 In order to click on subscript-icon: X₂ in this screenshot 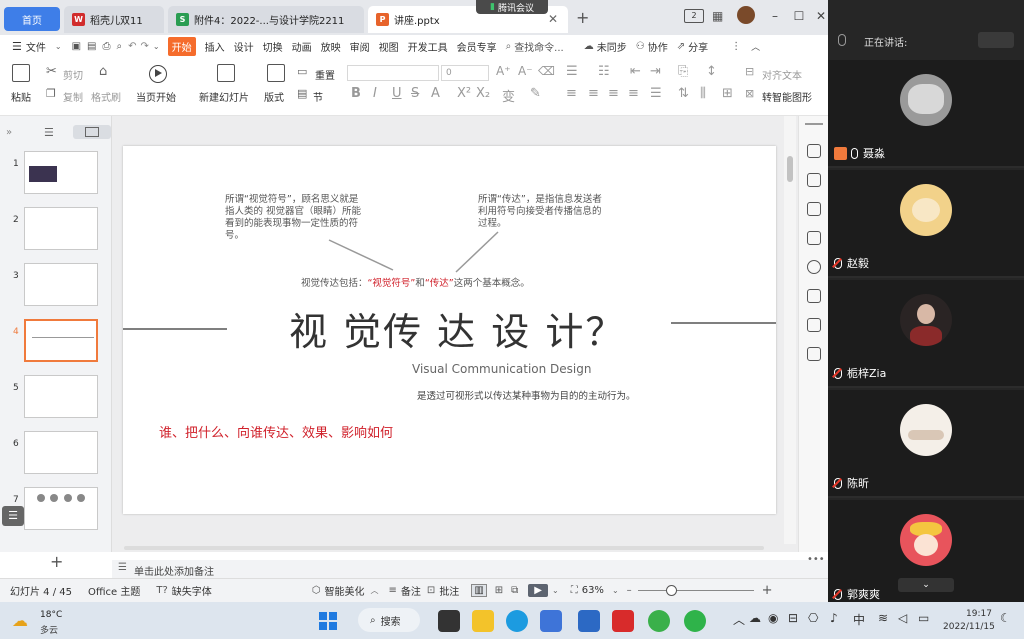, I will do `click(483, 93)`.